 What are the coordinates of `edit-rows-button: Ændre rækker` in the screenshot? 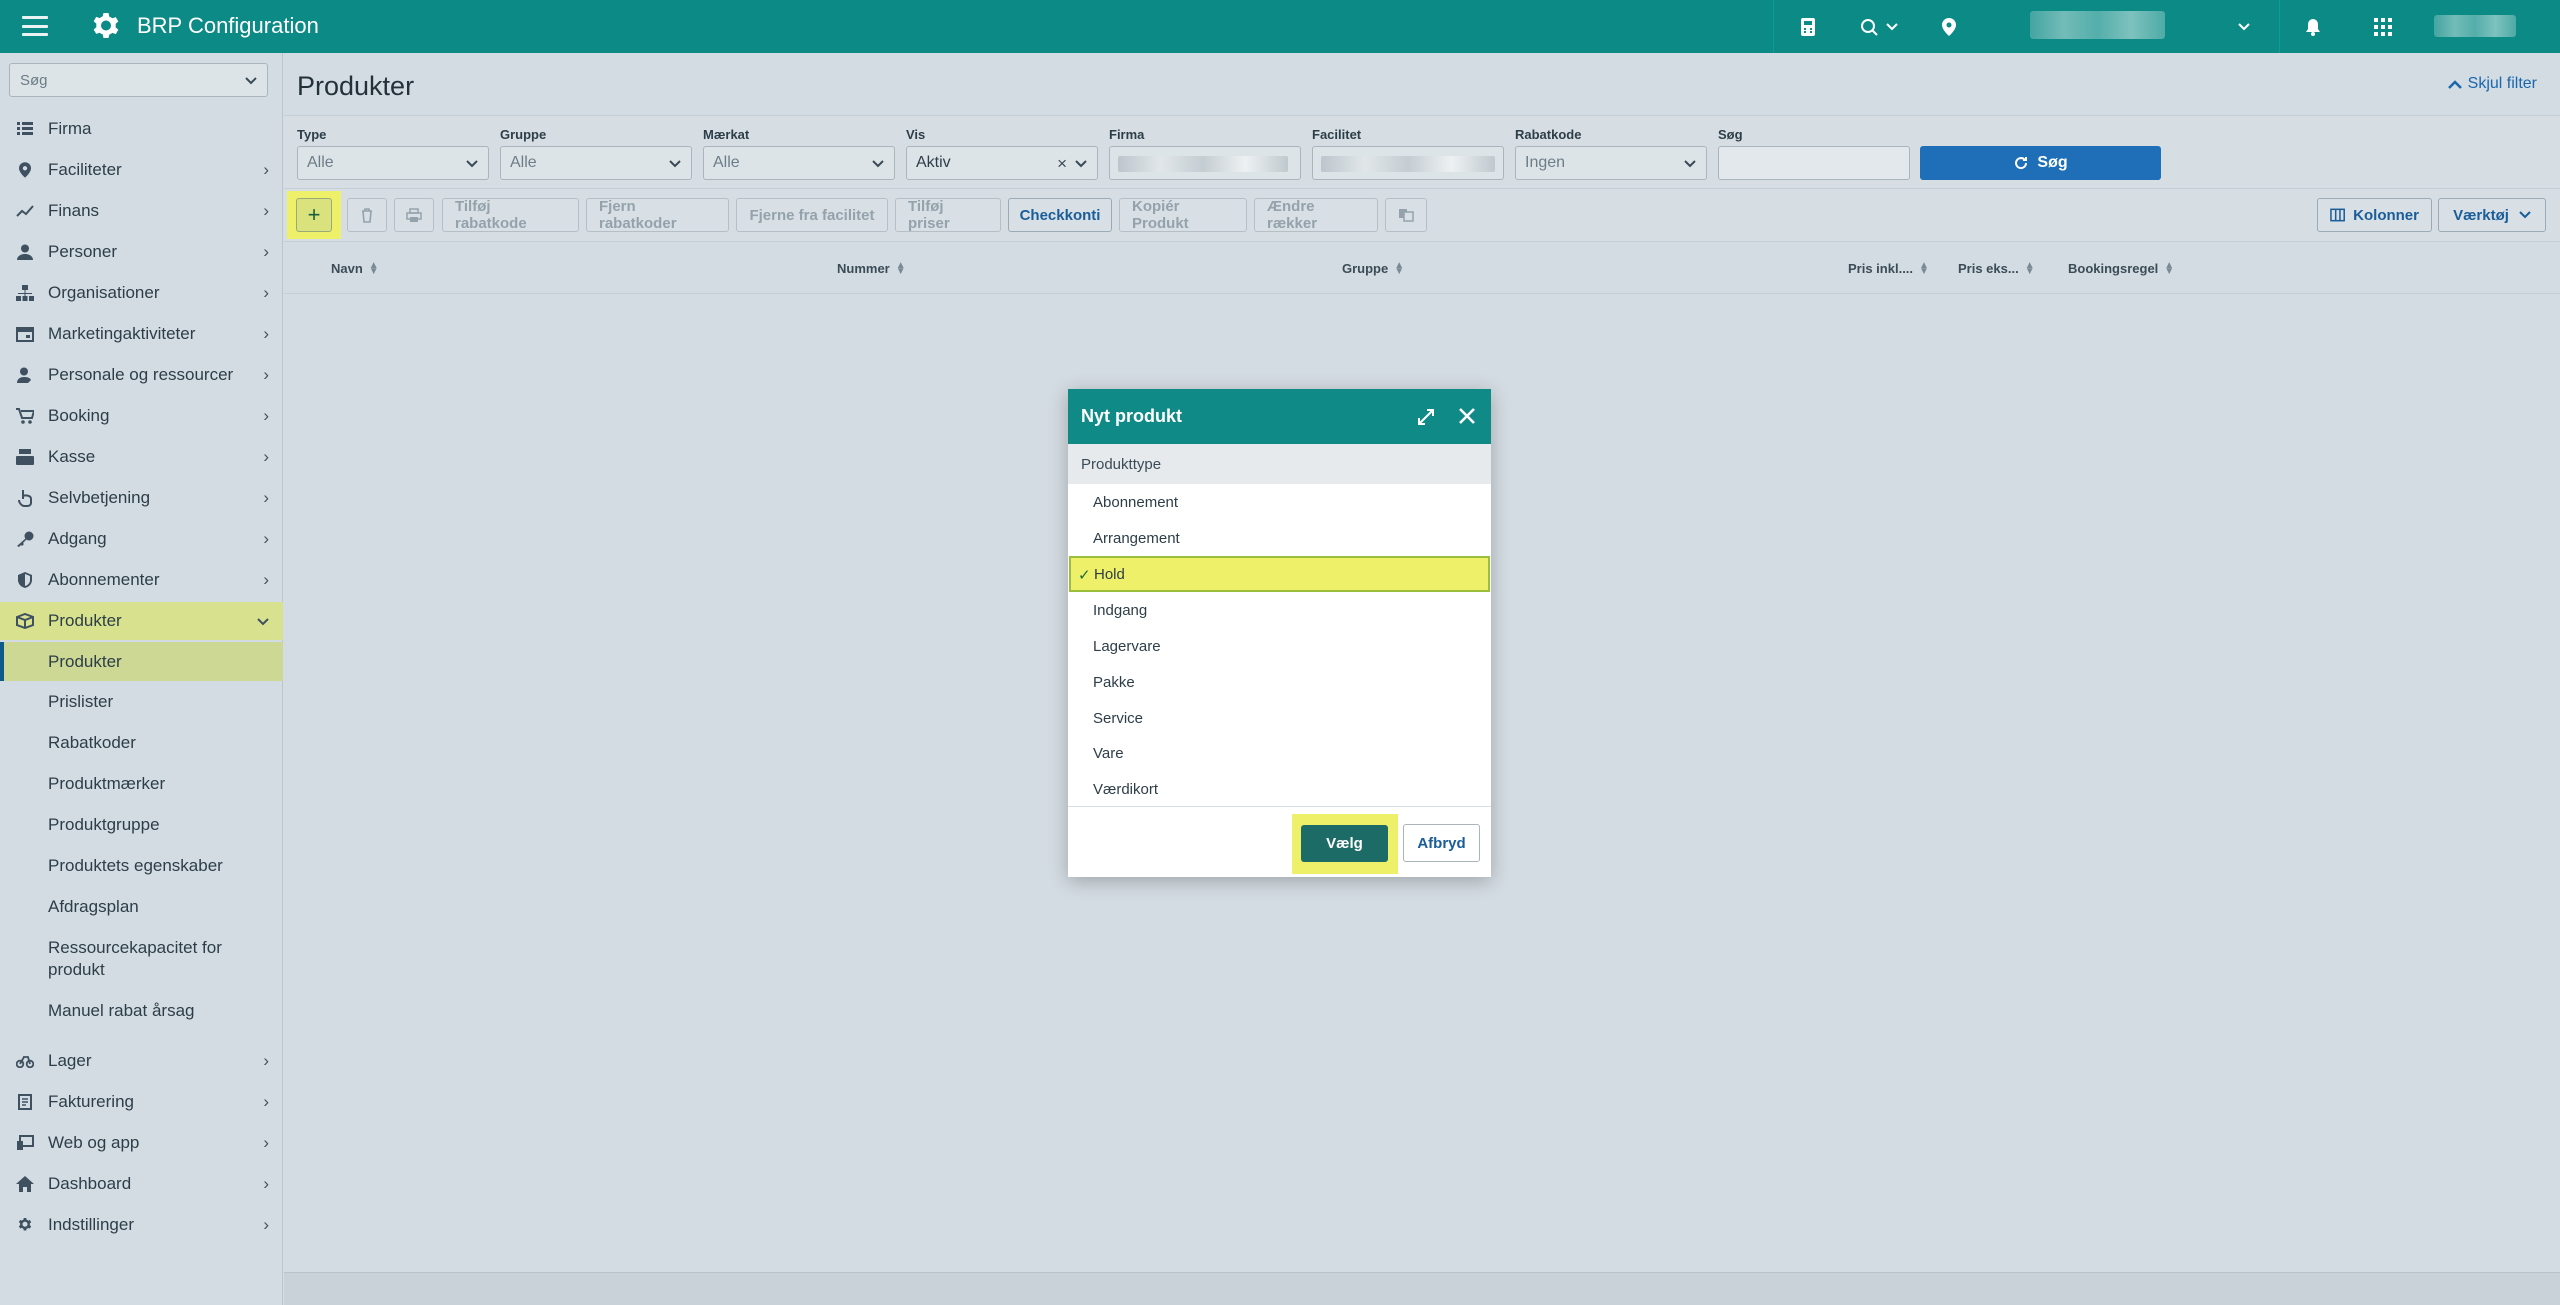 It's located at (1316, 215).